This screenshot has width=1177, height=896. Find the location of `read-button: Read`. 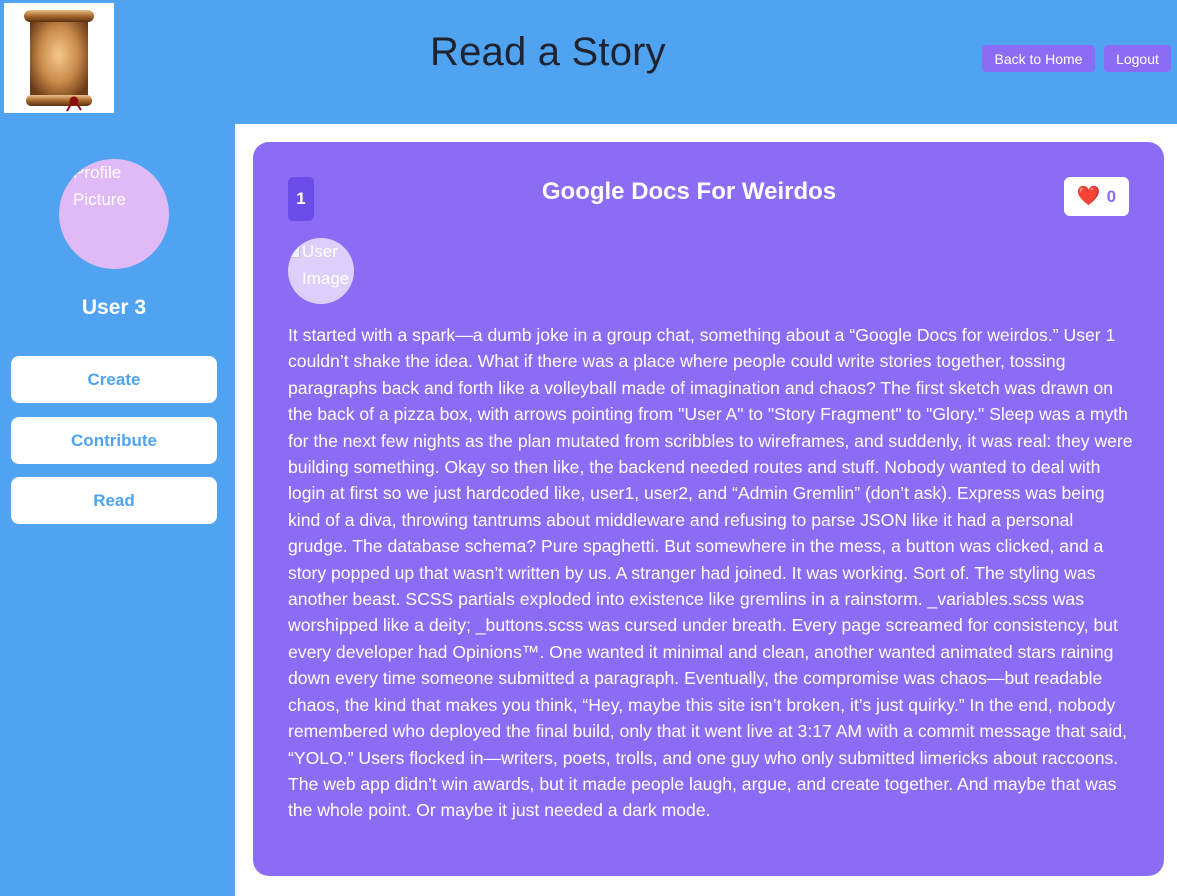

read-button: Read is located at coordinates (114, 500).